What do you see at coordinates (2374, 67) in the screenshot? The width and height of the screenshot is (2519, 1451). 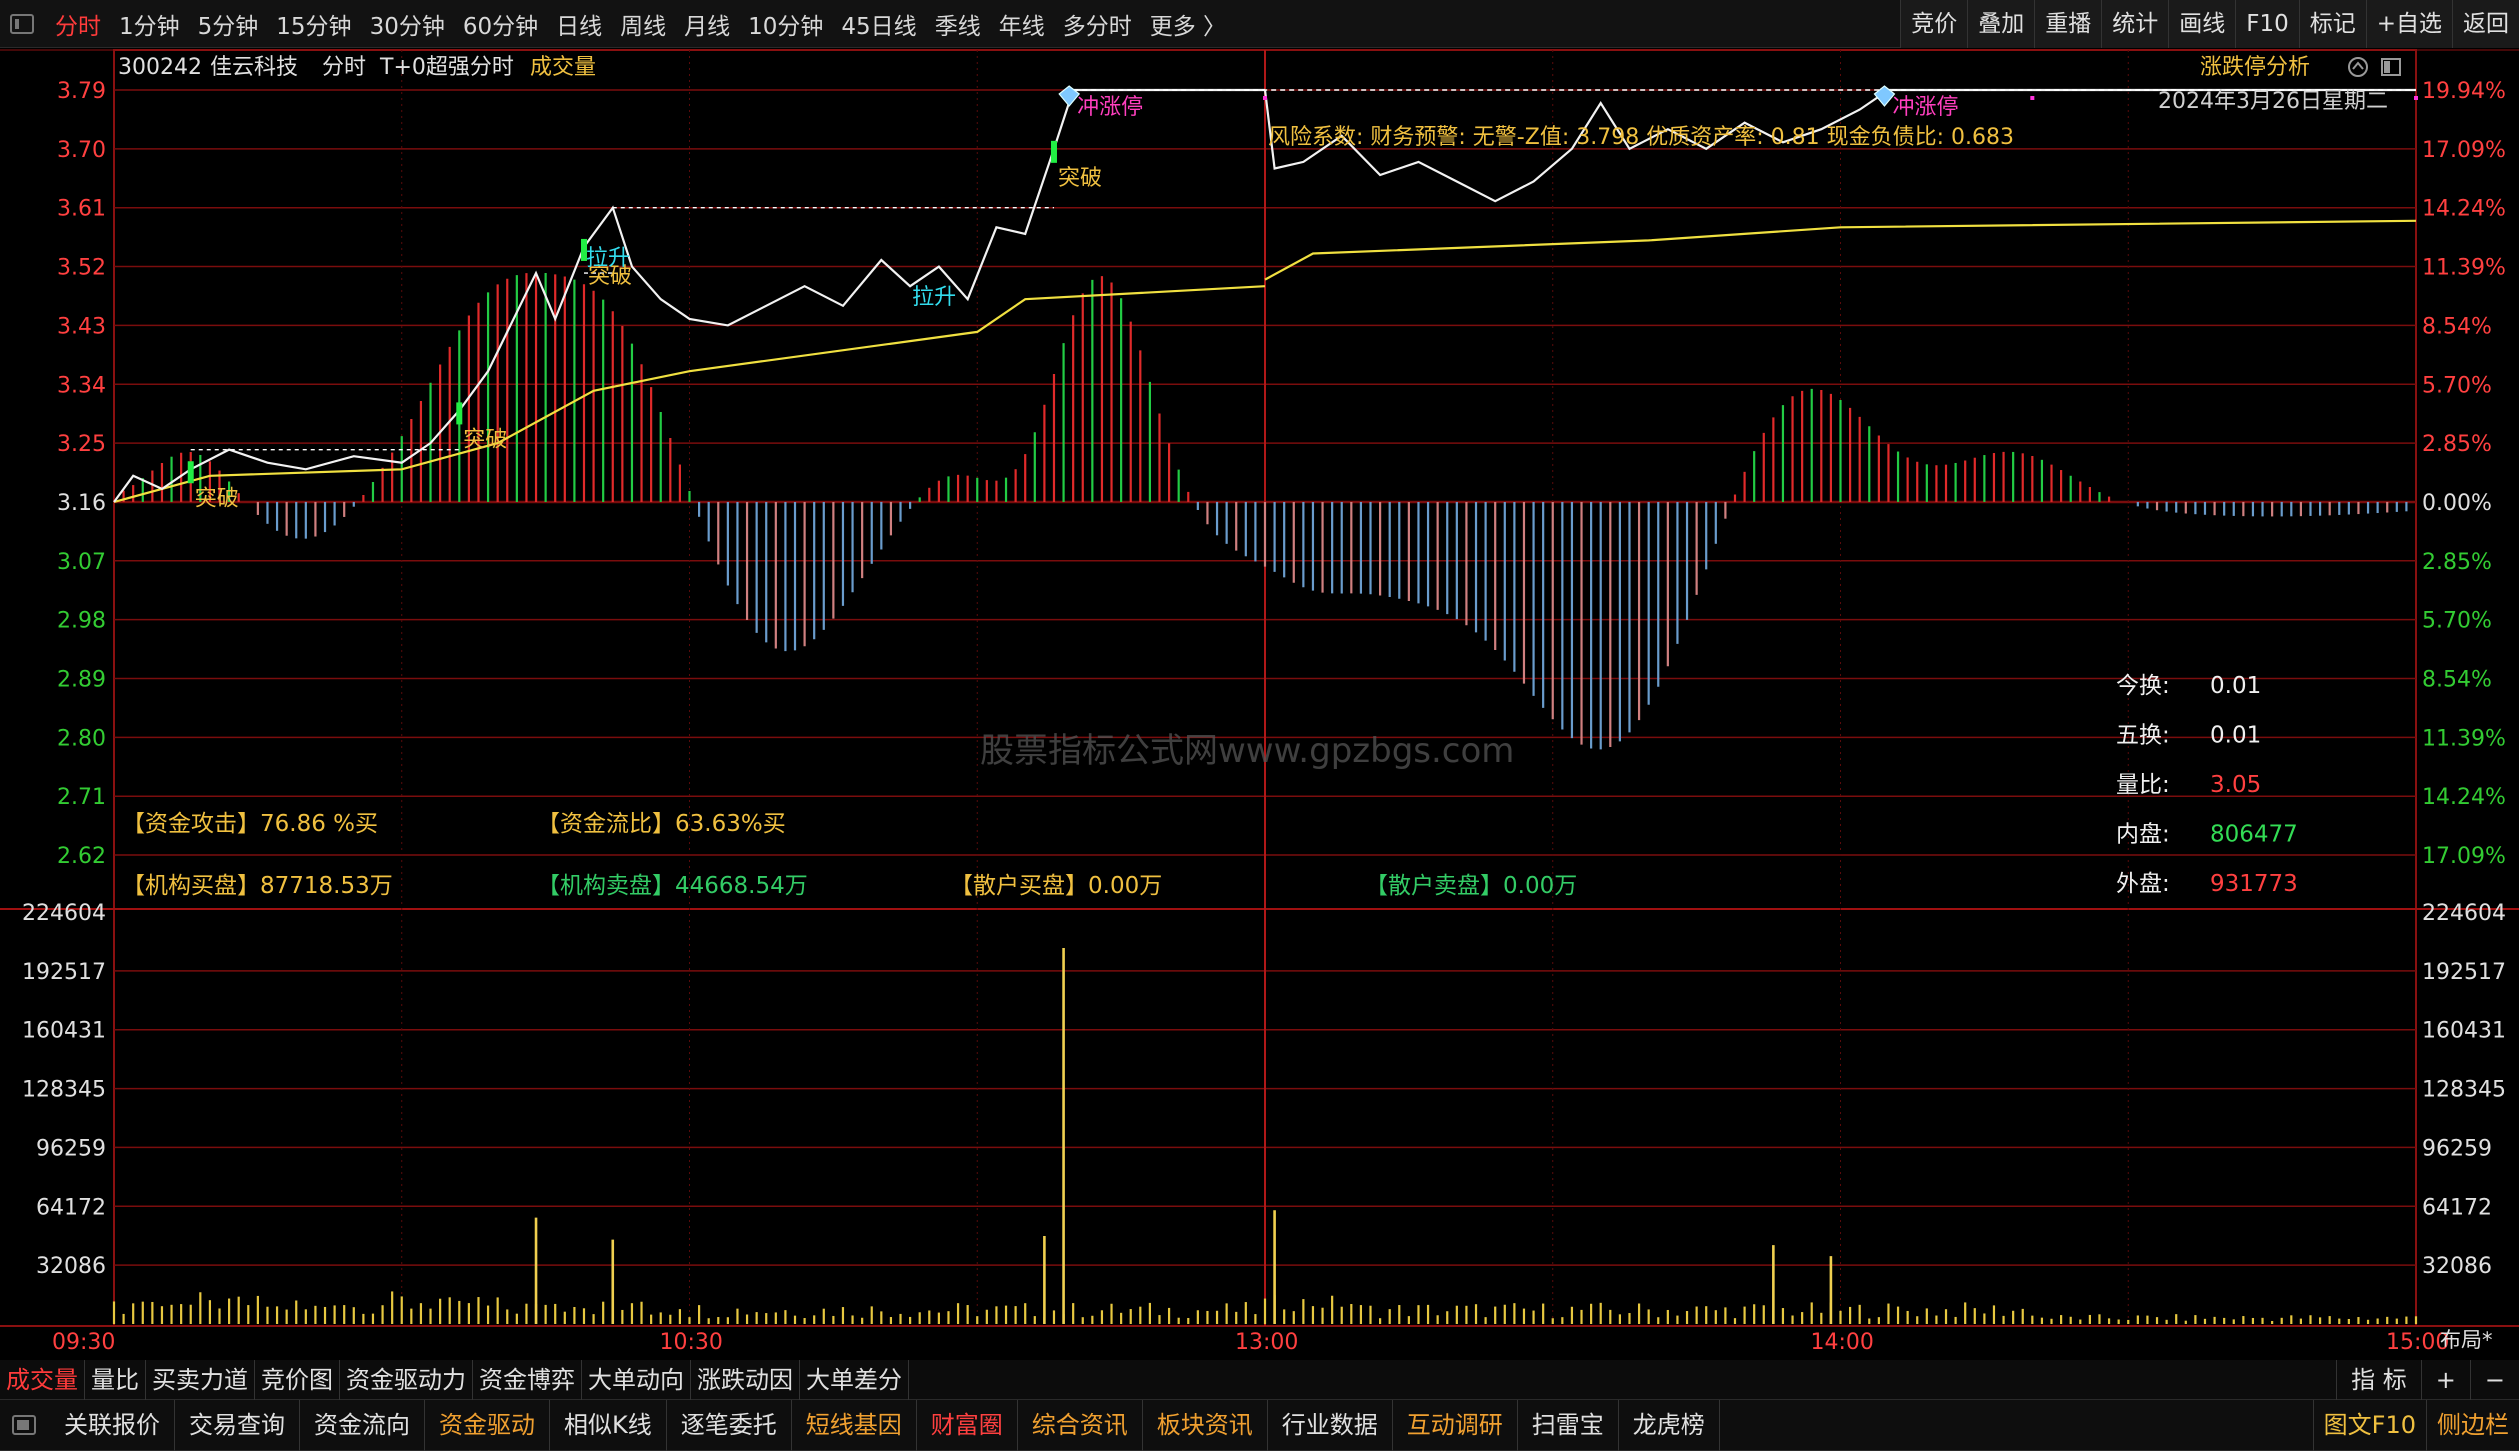 I see `window-control-icons` at bounding box center [2374, 67].